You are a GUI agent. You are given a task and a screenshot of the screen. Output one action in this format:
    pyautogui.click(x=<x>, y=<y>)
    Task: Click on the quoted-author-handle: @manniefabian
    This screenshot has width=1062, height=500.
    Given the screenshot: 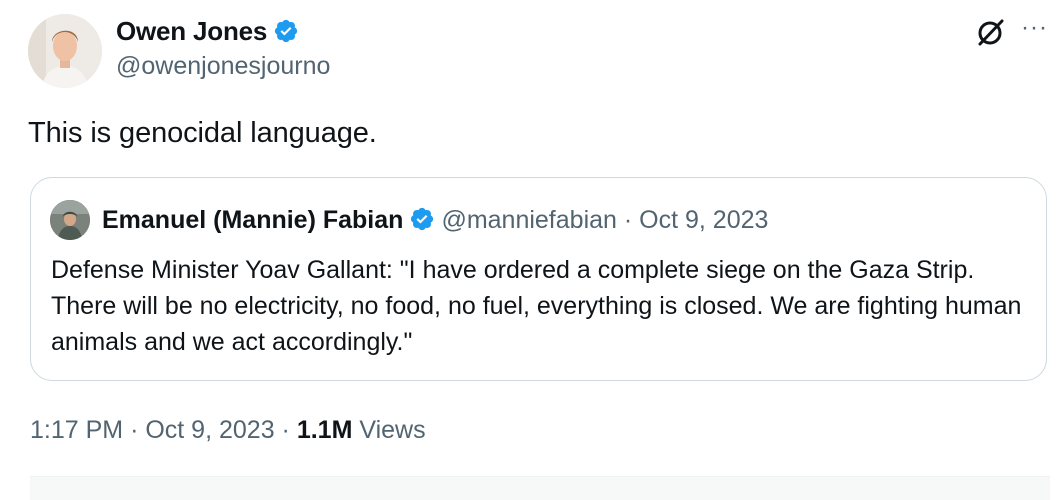 What is the action you would take?
    pyautogui.click(x=529, y=220)
    